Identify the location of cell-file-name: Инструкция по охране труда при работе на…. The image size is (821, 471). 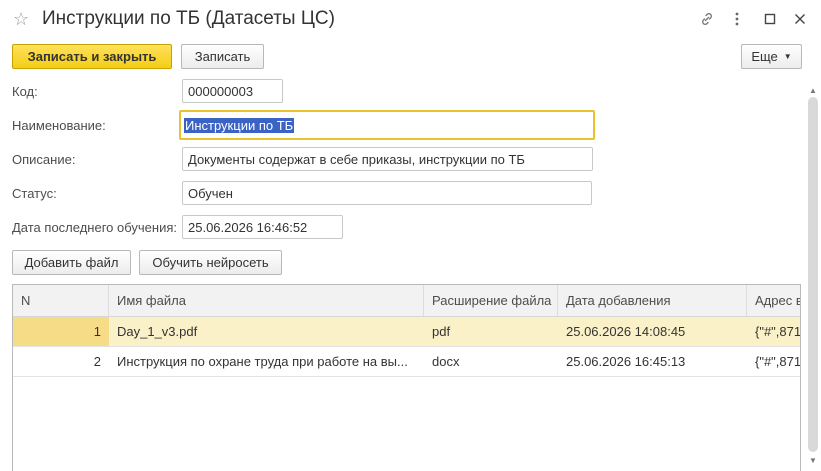
(262, 361).